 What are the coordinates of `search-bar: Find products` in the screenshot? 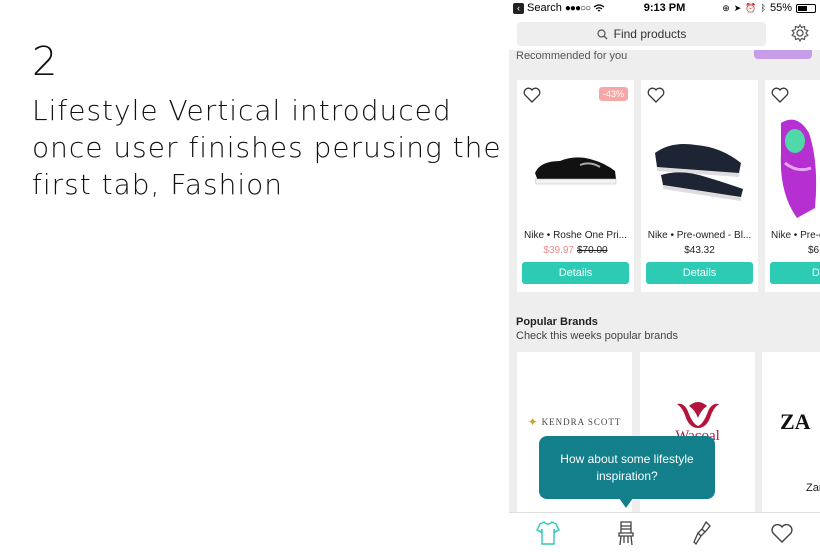 It's located at (664, 33).